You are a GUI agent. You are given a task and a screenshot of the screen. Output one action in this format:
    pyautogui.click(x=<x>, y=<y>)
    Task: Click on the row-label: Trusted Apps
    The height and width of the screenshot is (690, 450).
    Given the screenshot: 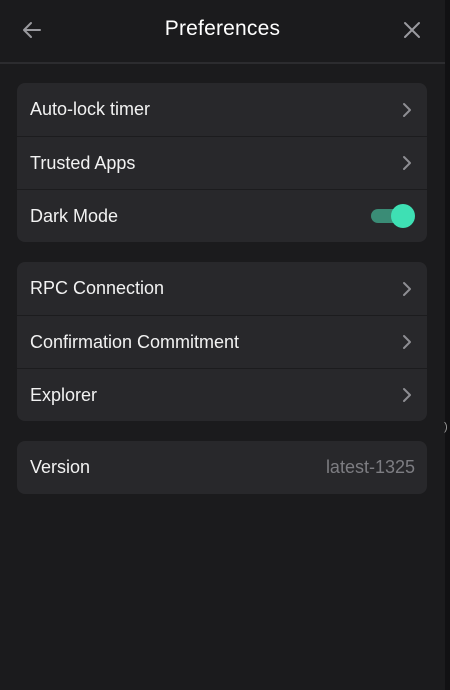 What is the action you would take?
    pyautogui.click(x=83, y=162)
    